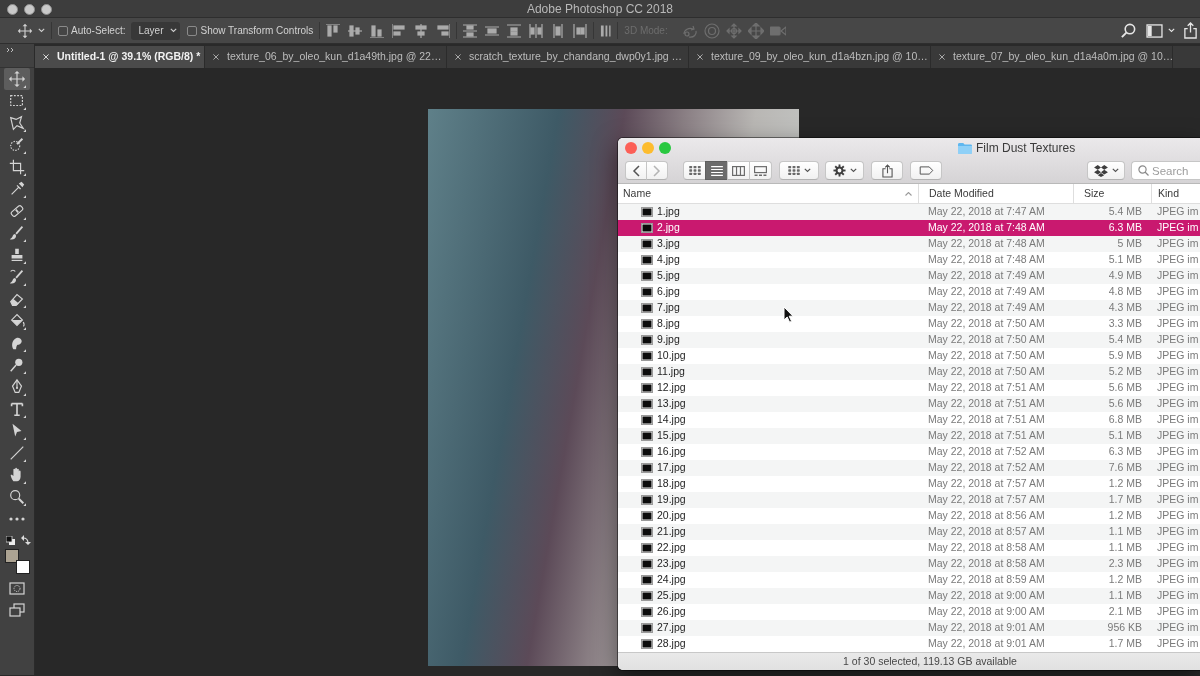 The height and width of the screenshot is (676, 1200). What do you see at coordinates (1154, 30) in the screenshot?
I see `workspace-layout-icon` at bounding box center [1154, 30].